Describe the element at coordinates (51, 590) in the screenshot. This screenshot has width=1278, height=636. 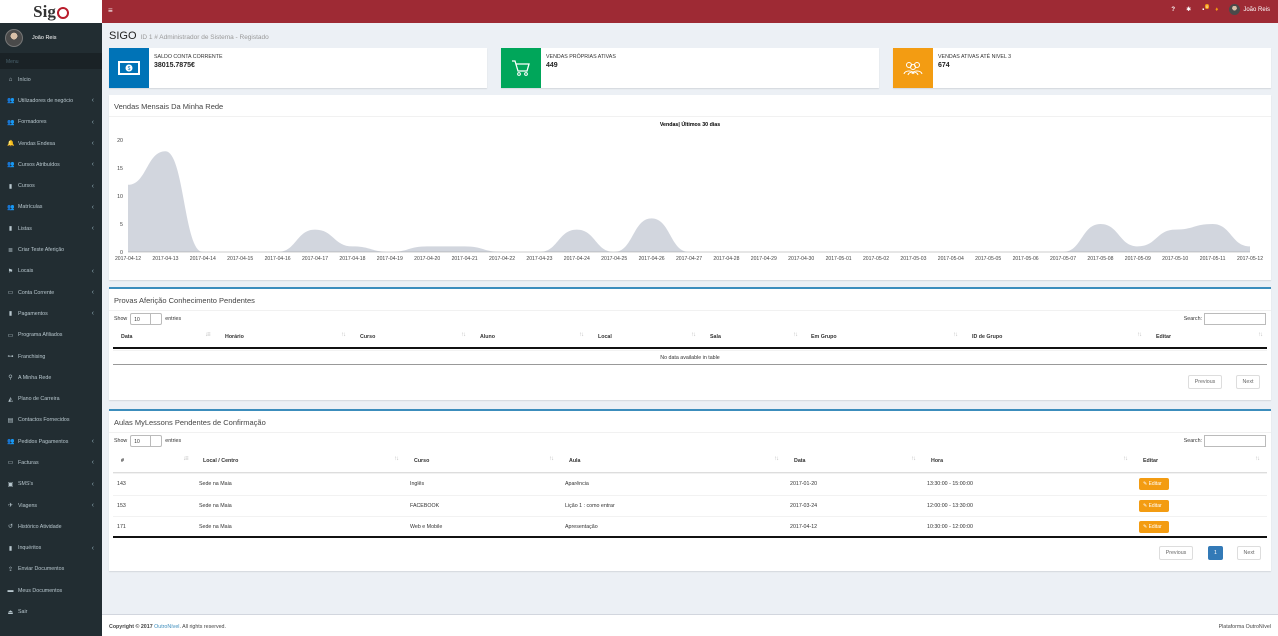
I see `sidebar-item-meus-documentos: ▬ Meus Documentos` at that location.